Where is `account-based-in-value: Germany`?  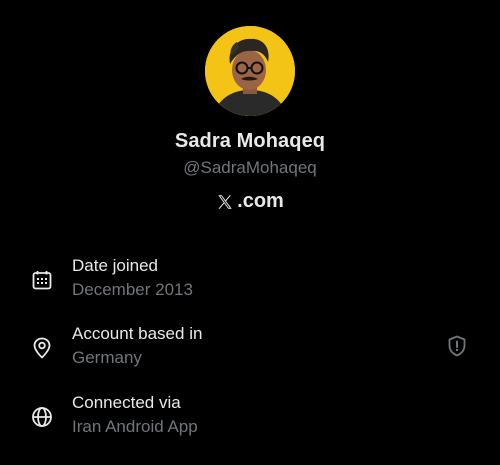 account-based-in-value: Germany is located at coordinates (107, 357).